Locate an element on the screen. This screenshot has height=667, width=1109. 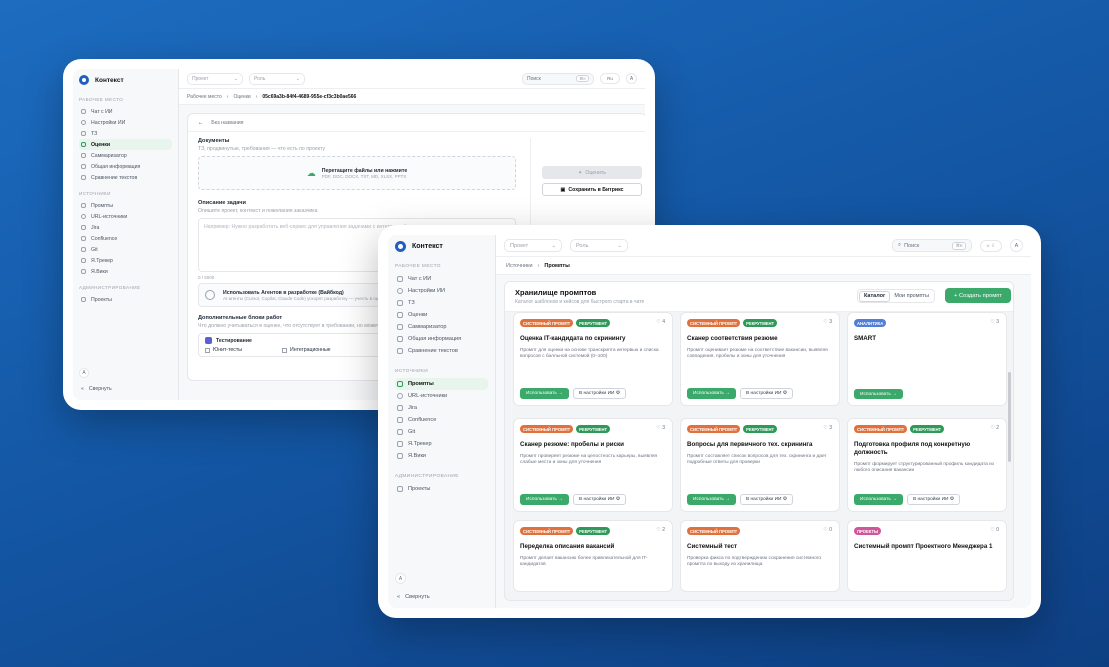
back-arrow-icon: ← is located at coordinates (200, 123).